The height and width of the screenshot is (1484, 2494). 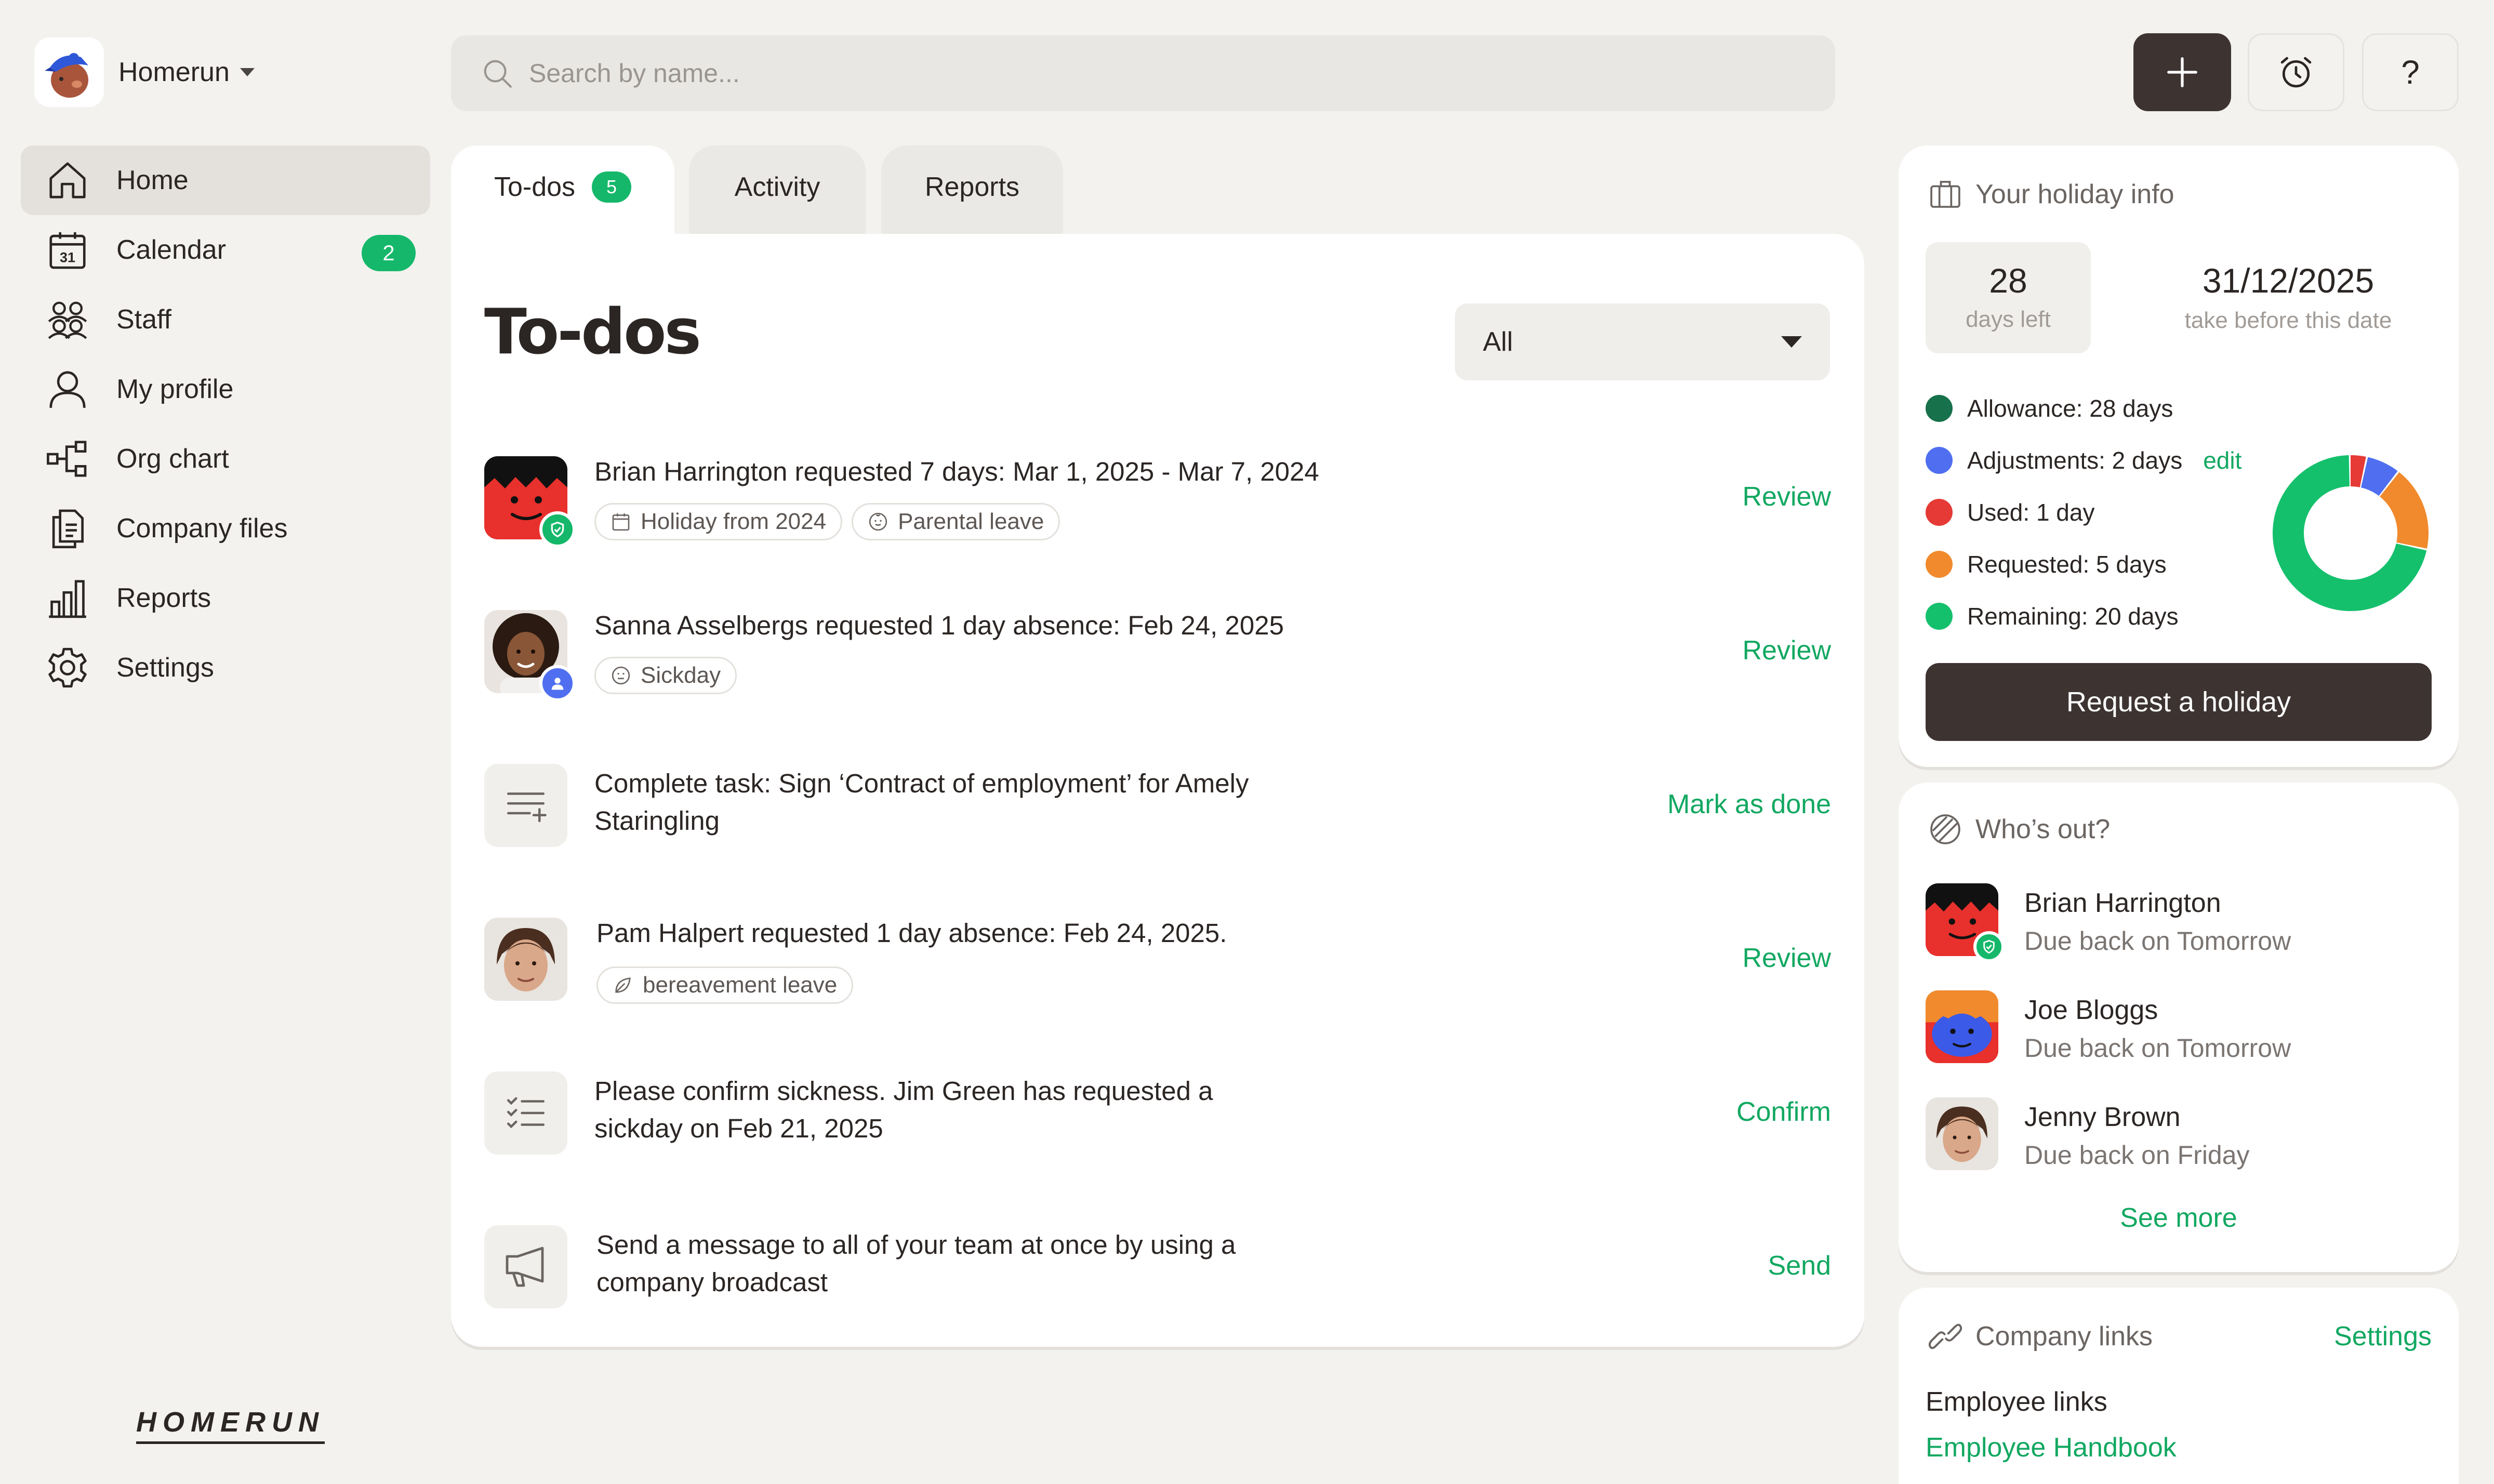 I want to click on sidebar-item-calendar: 31 Calendar 2, so click(x=225, y=250).